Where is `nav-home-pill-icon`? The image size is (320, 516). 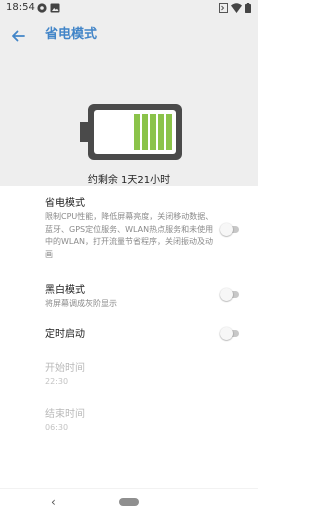
nav-home-pill-icon is located at coordinates (129, 502).